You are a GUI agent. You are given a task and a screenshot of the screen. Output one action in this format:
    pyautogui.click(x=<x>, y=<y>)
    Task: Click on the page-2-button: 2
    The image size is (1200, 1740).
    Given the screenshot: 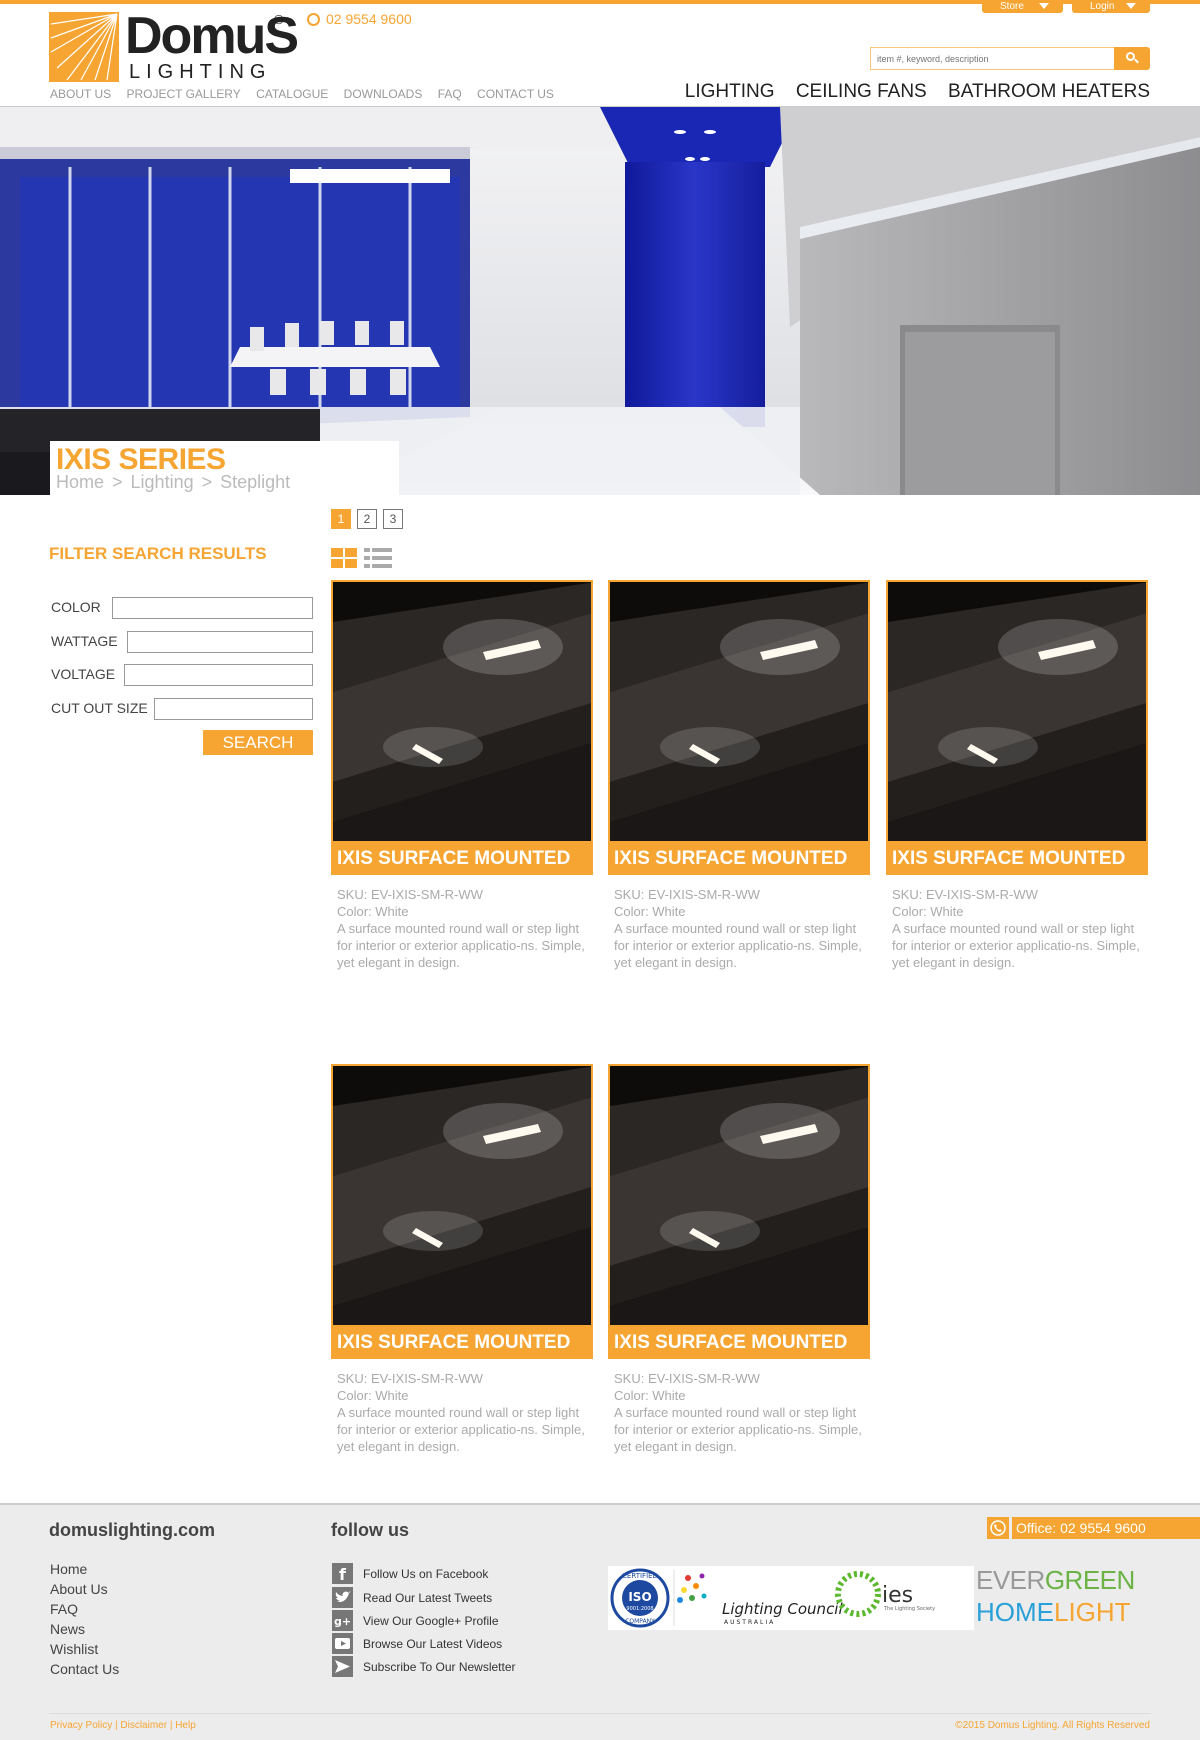 What is the action you would take?
    pyautogui.click(x=367, y=519)
    